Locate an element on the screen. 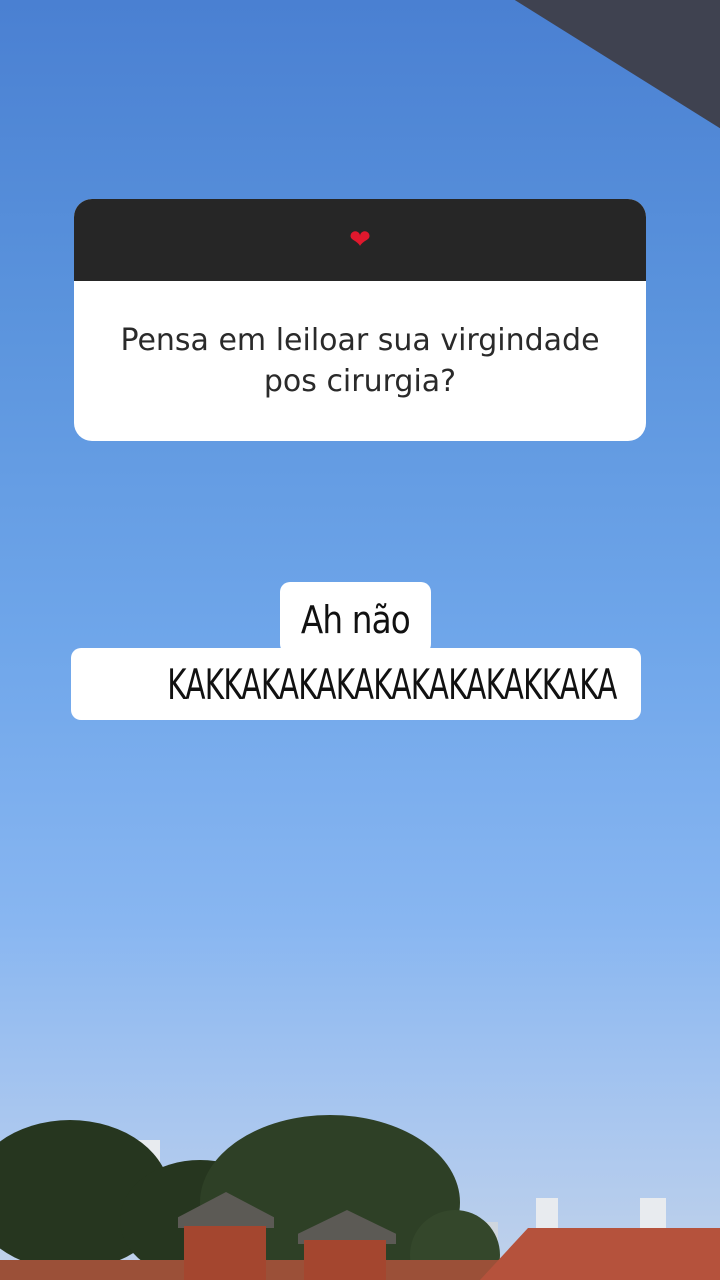 This screenshot has width=720, height=1280. red-tile-roof is located at coordinates (600, 1254).